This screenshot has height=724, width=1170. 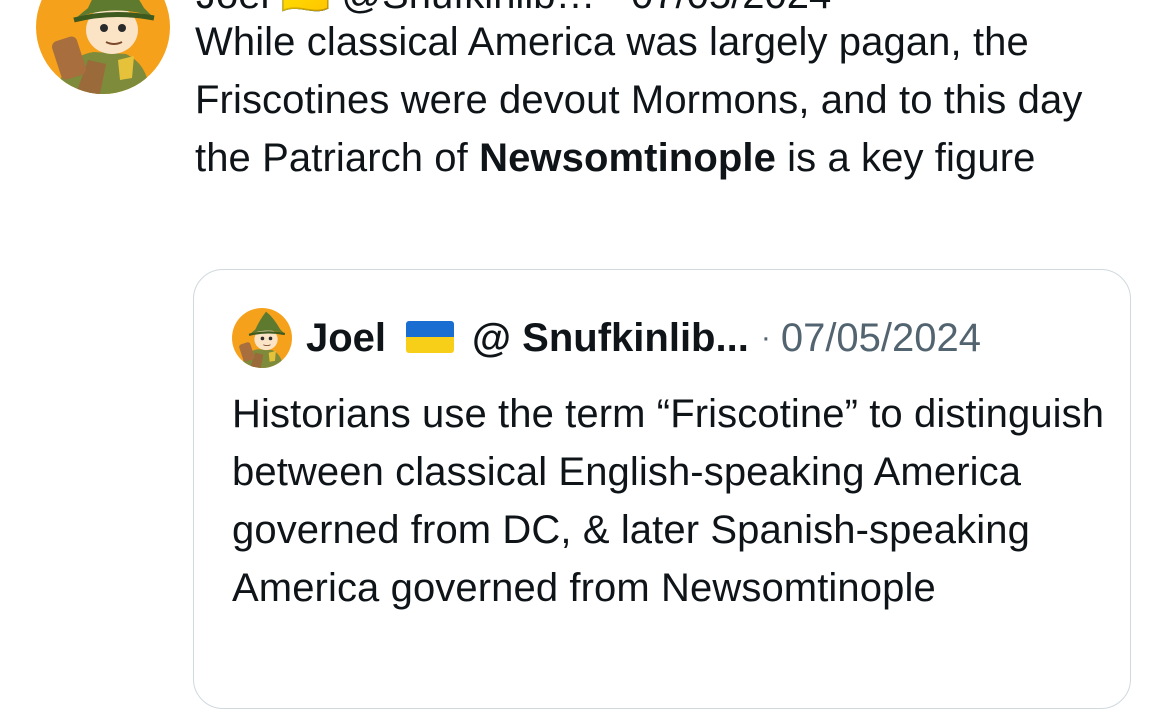 I want to click on ukraine-flag-icon, so click(x=430, y=337).